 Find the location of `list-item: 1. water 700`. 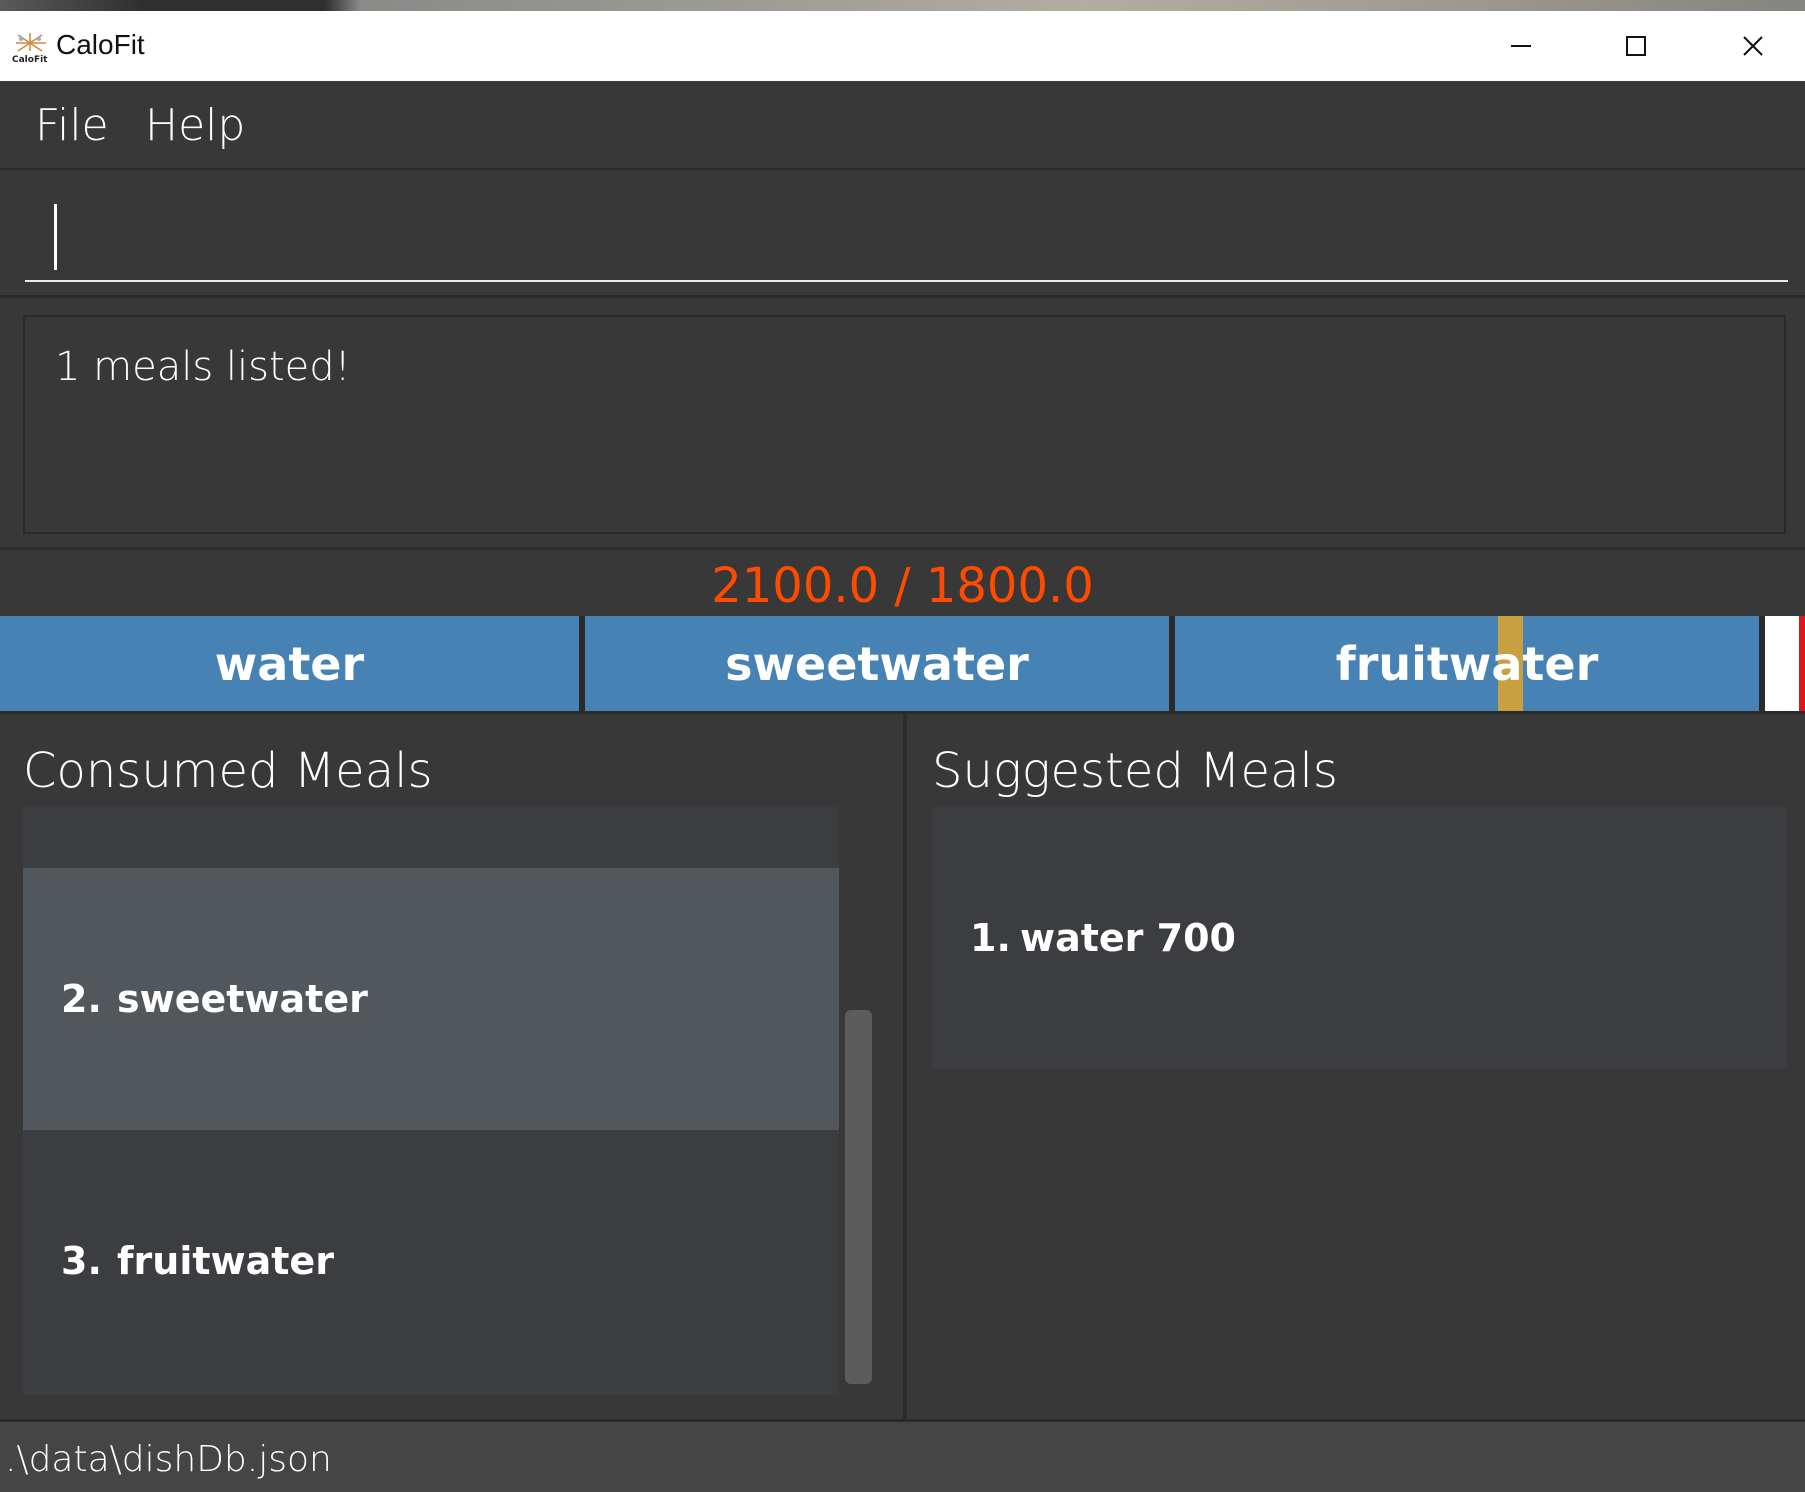

list-item: 1. water 700 is located at coordinates (1359, 938).